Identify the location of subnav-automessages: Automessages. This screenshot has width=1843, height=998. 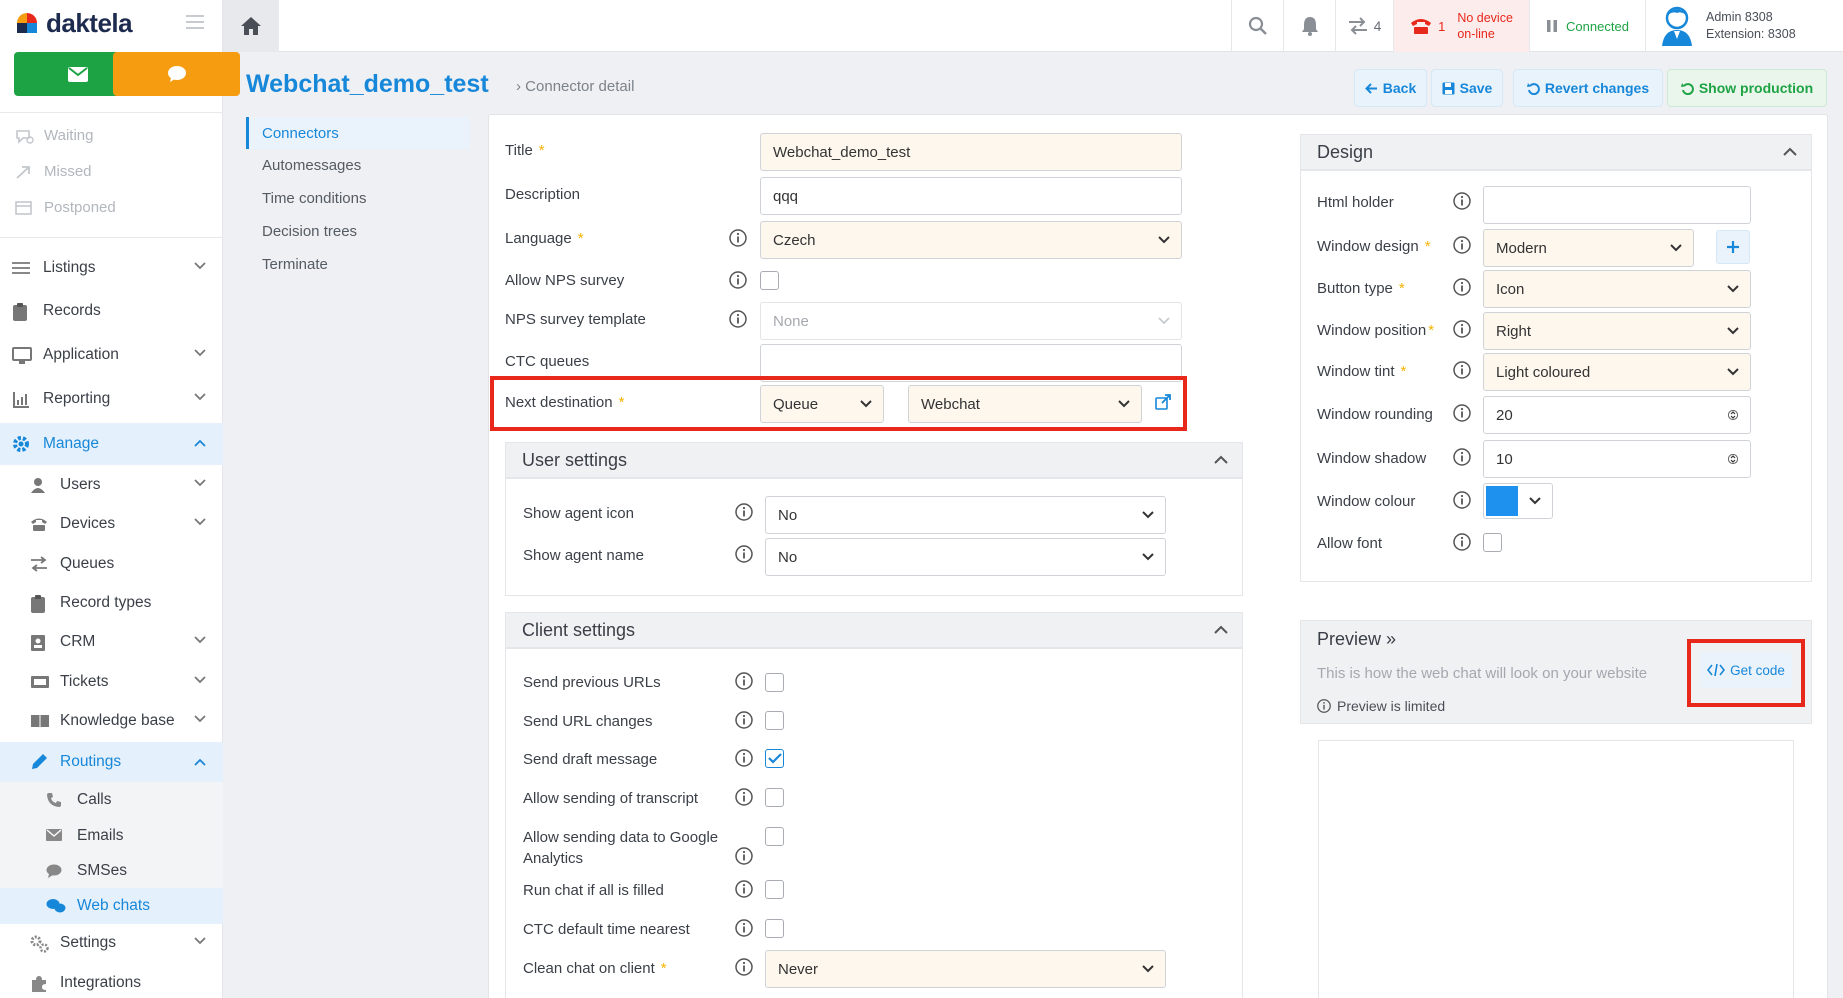
(358, 165).